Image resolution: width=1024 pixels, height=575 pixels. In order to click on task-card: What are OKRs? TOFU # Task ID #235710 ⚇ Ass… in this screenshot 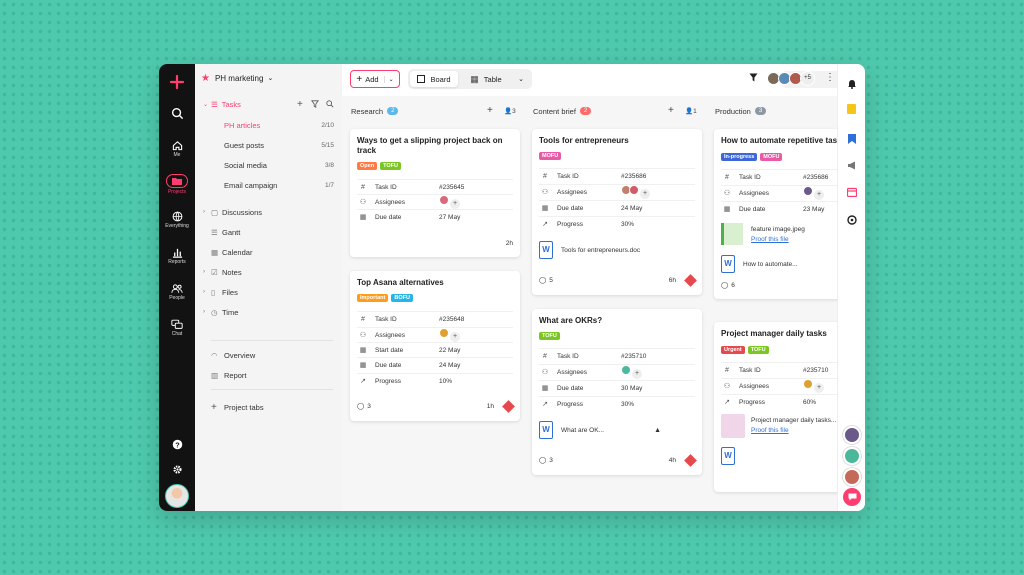, I will do `click(617, 392)`.